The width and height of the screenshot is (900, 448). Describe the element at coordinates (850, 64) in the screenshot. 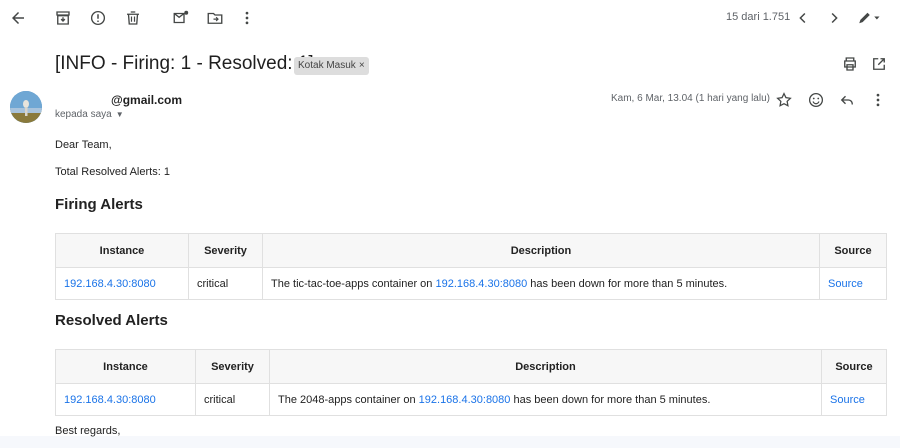

I see `print-icon` at that location.